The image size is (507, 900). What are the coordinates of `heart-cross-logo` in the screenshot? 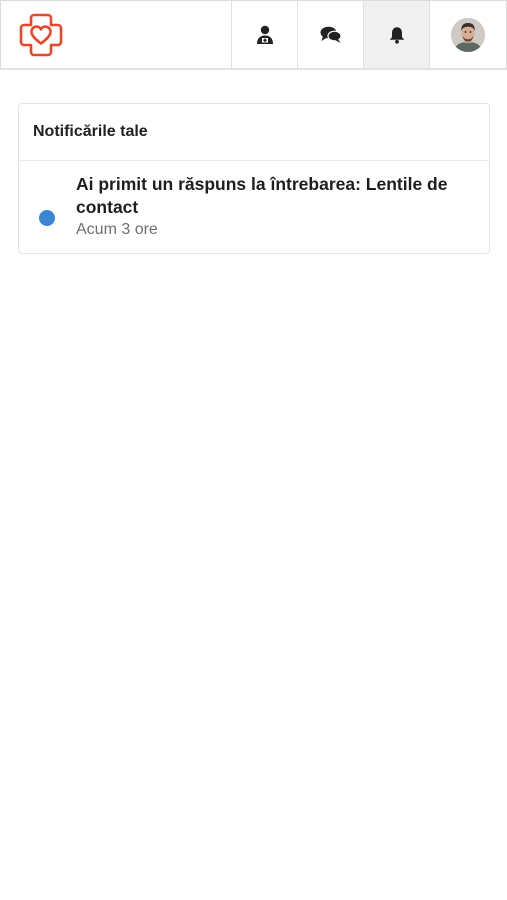 It's located at (41, 35).